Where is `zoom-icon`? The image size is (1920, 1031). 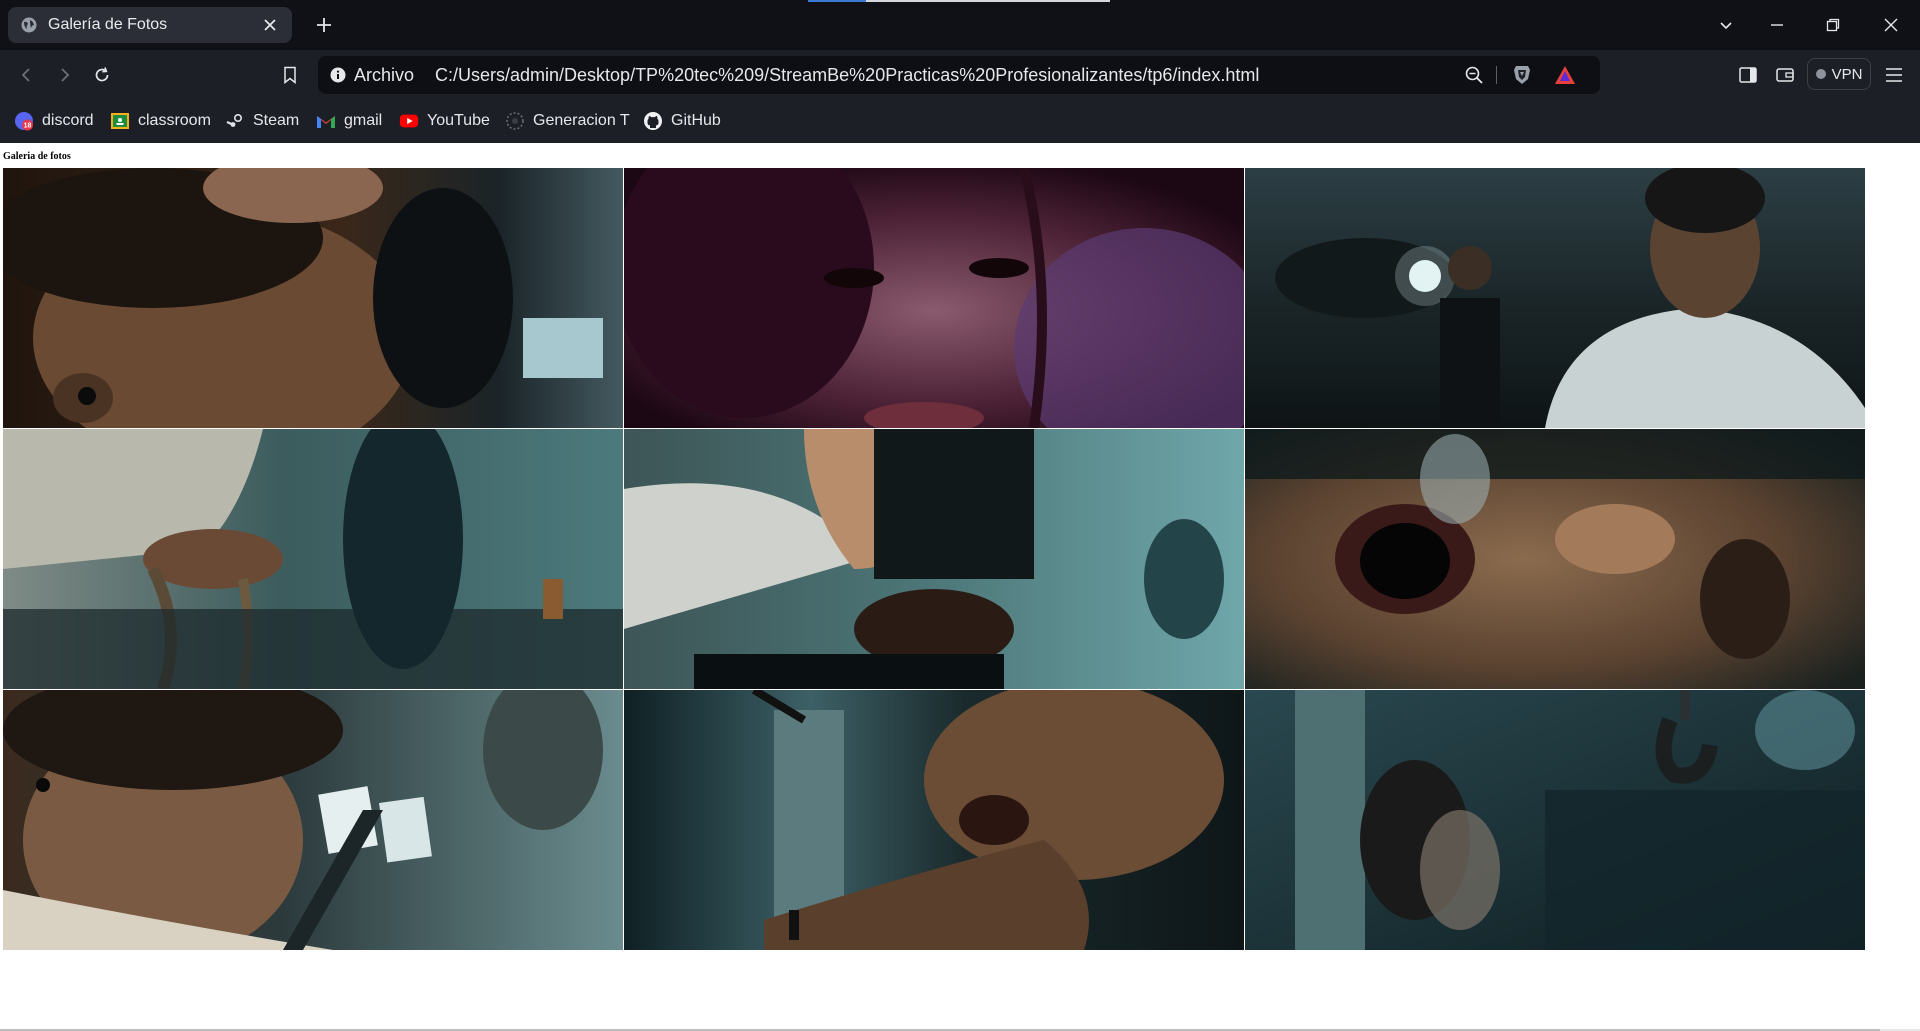
zoom-icon is located at coordinates (1474, 75).